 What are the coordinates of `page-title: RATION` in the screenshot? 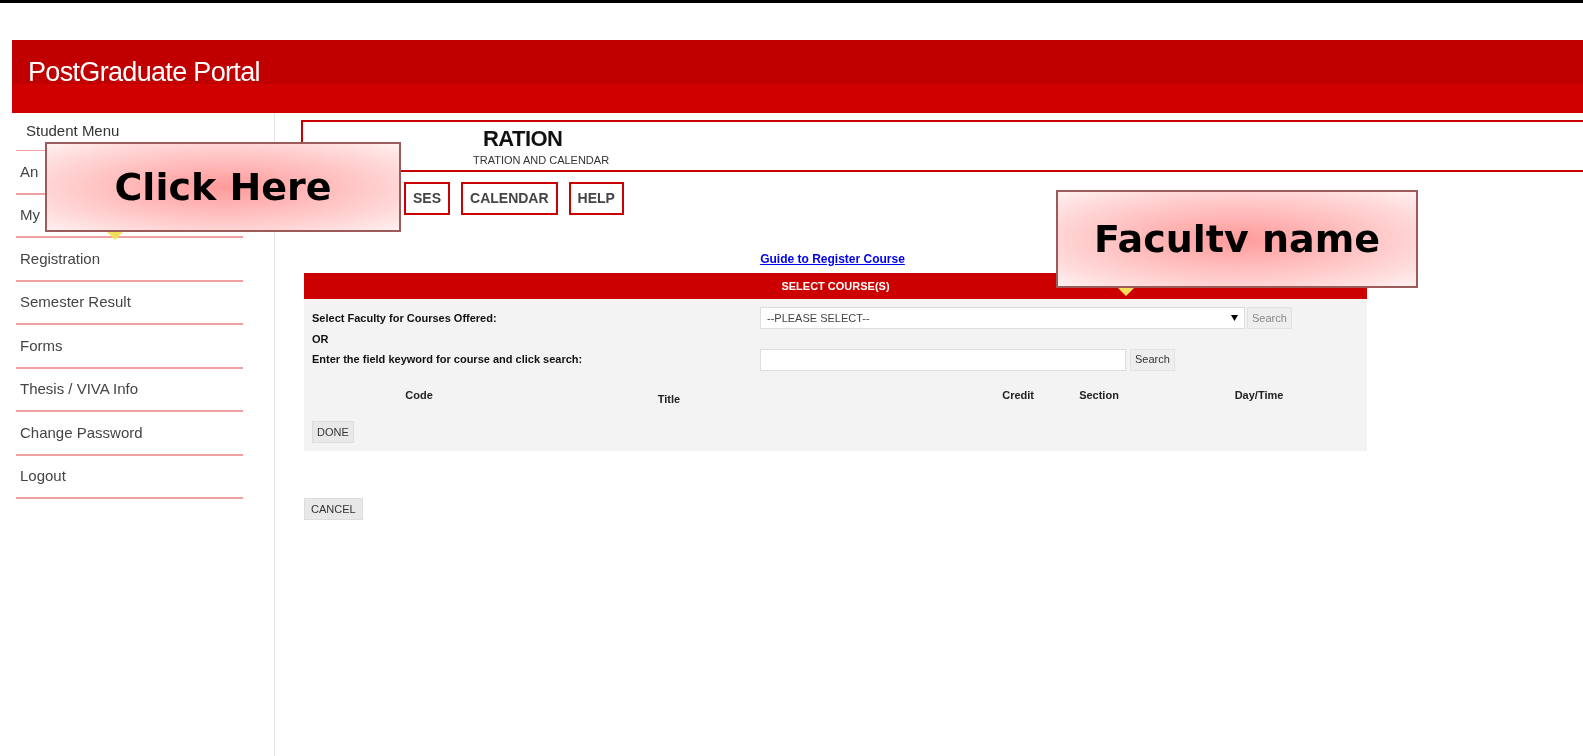 It's located at (523, 139).